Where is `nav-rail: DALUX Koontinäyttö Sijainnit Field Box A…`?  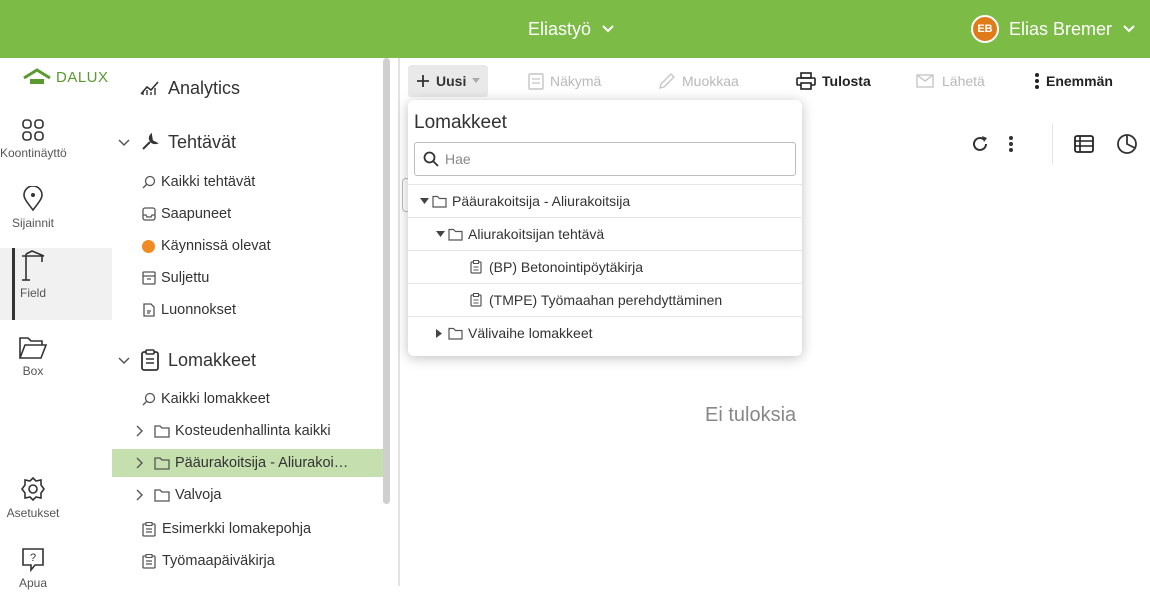
nav-rail: DALUX Koontinäyttö Sijainnit Field Box A… is located at coordinates (56, 324).